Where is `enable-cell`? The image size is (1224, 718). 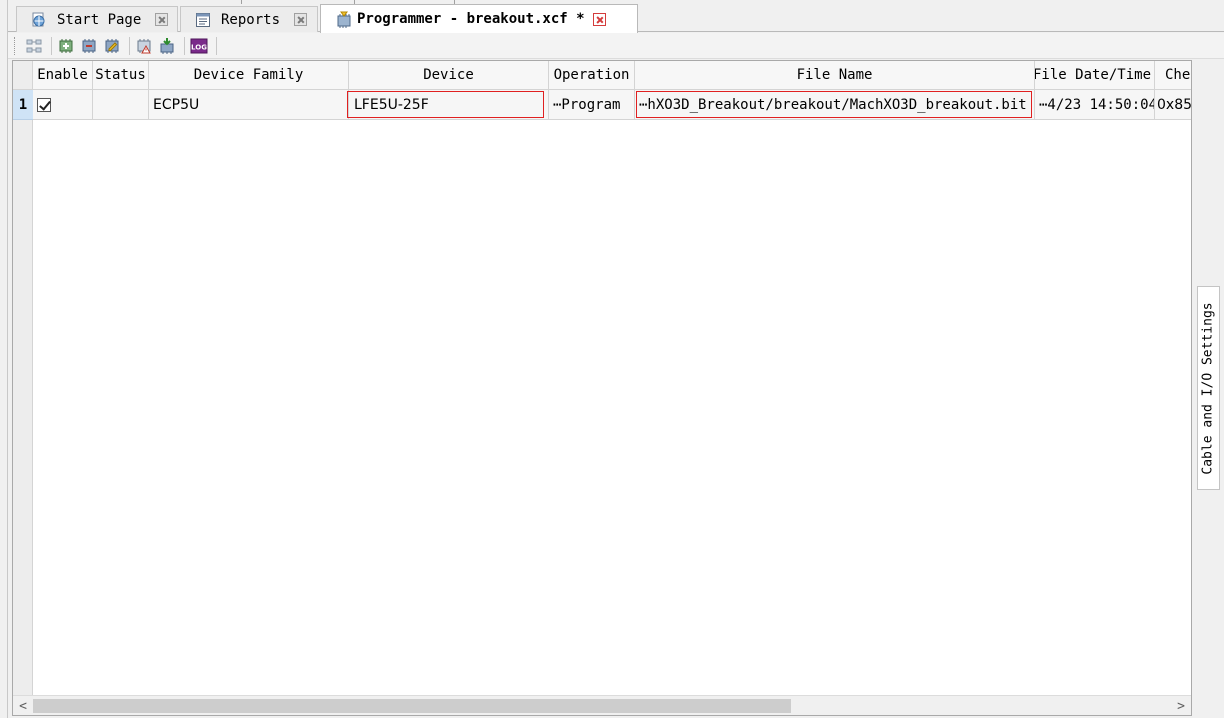
enable-cell is located at coordinates (63, 105).